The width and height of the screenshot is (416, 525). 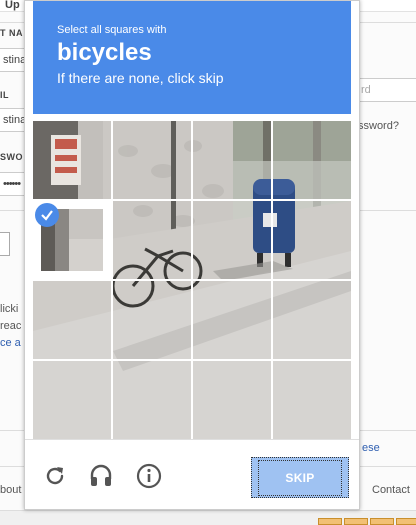 I want to click on forgot-password-link: ssword?, so click(x=378, y=126).